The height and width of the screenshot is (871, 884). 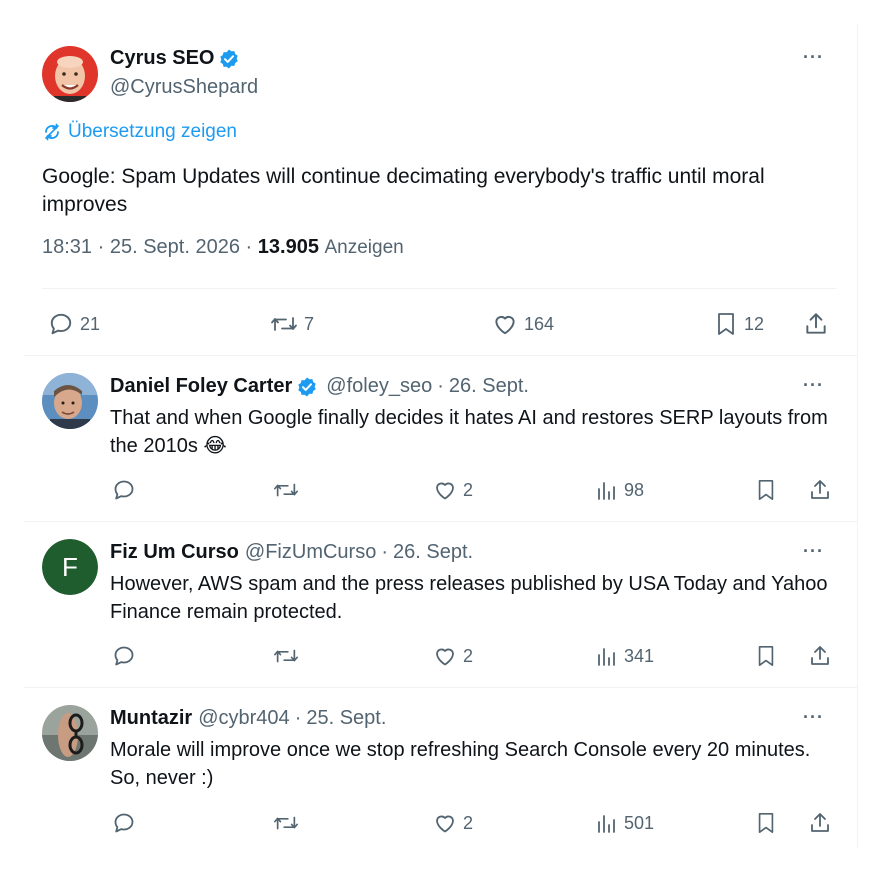 What do you see at coordinates (639, 822) in the screenshot?
I see `views-count: 501` at bounding box center [639, 822].